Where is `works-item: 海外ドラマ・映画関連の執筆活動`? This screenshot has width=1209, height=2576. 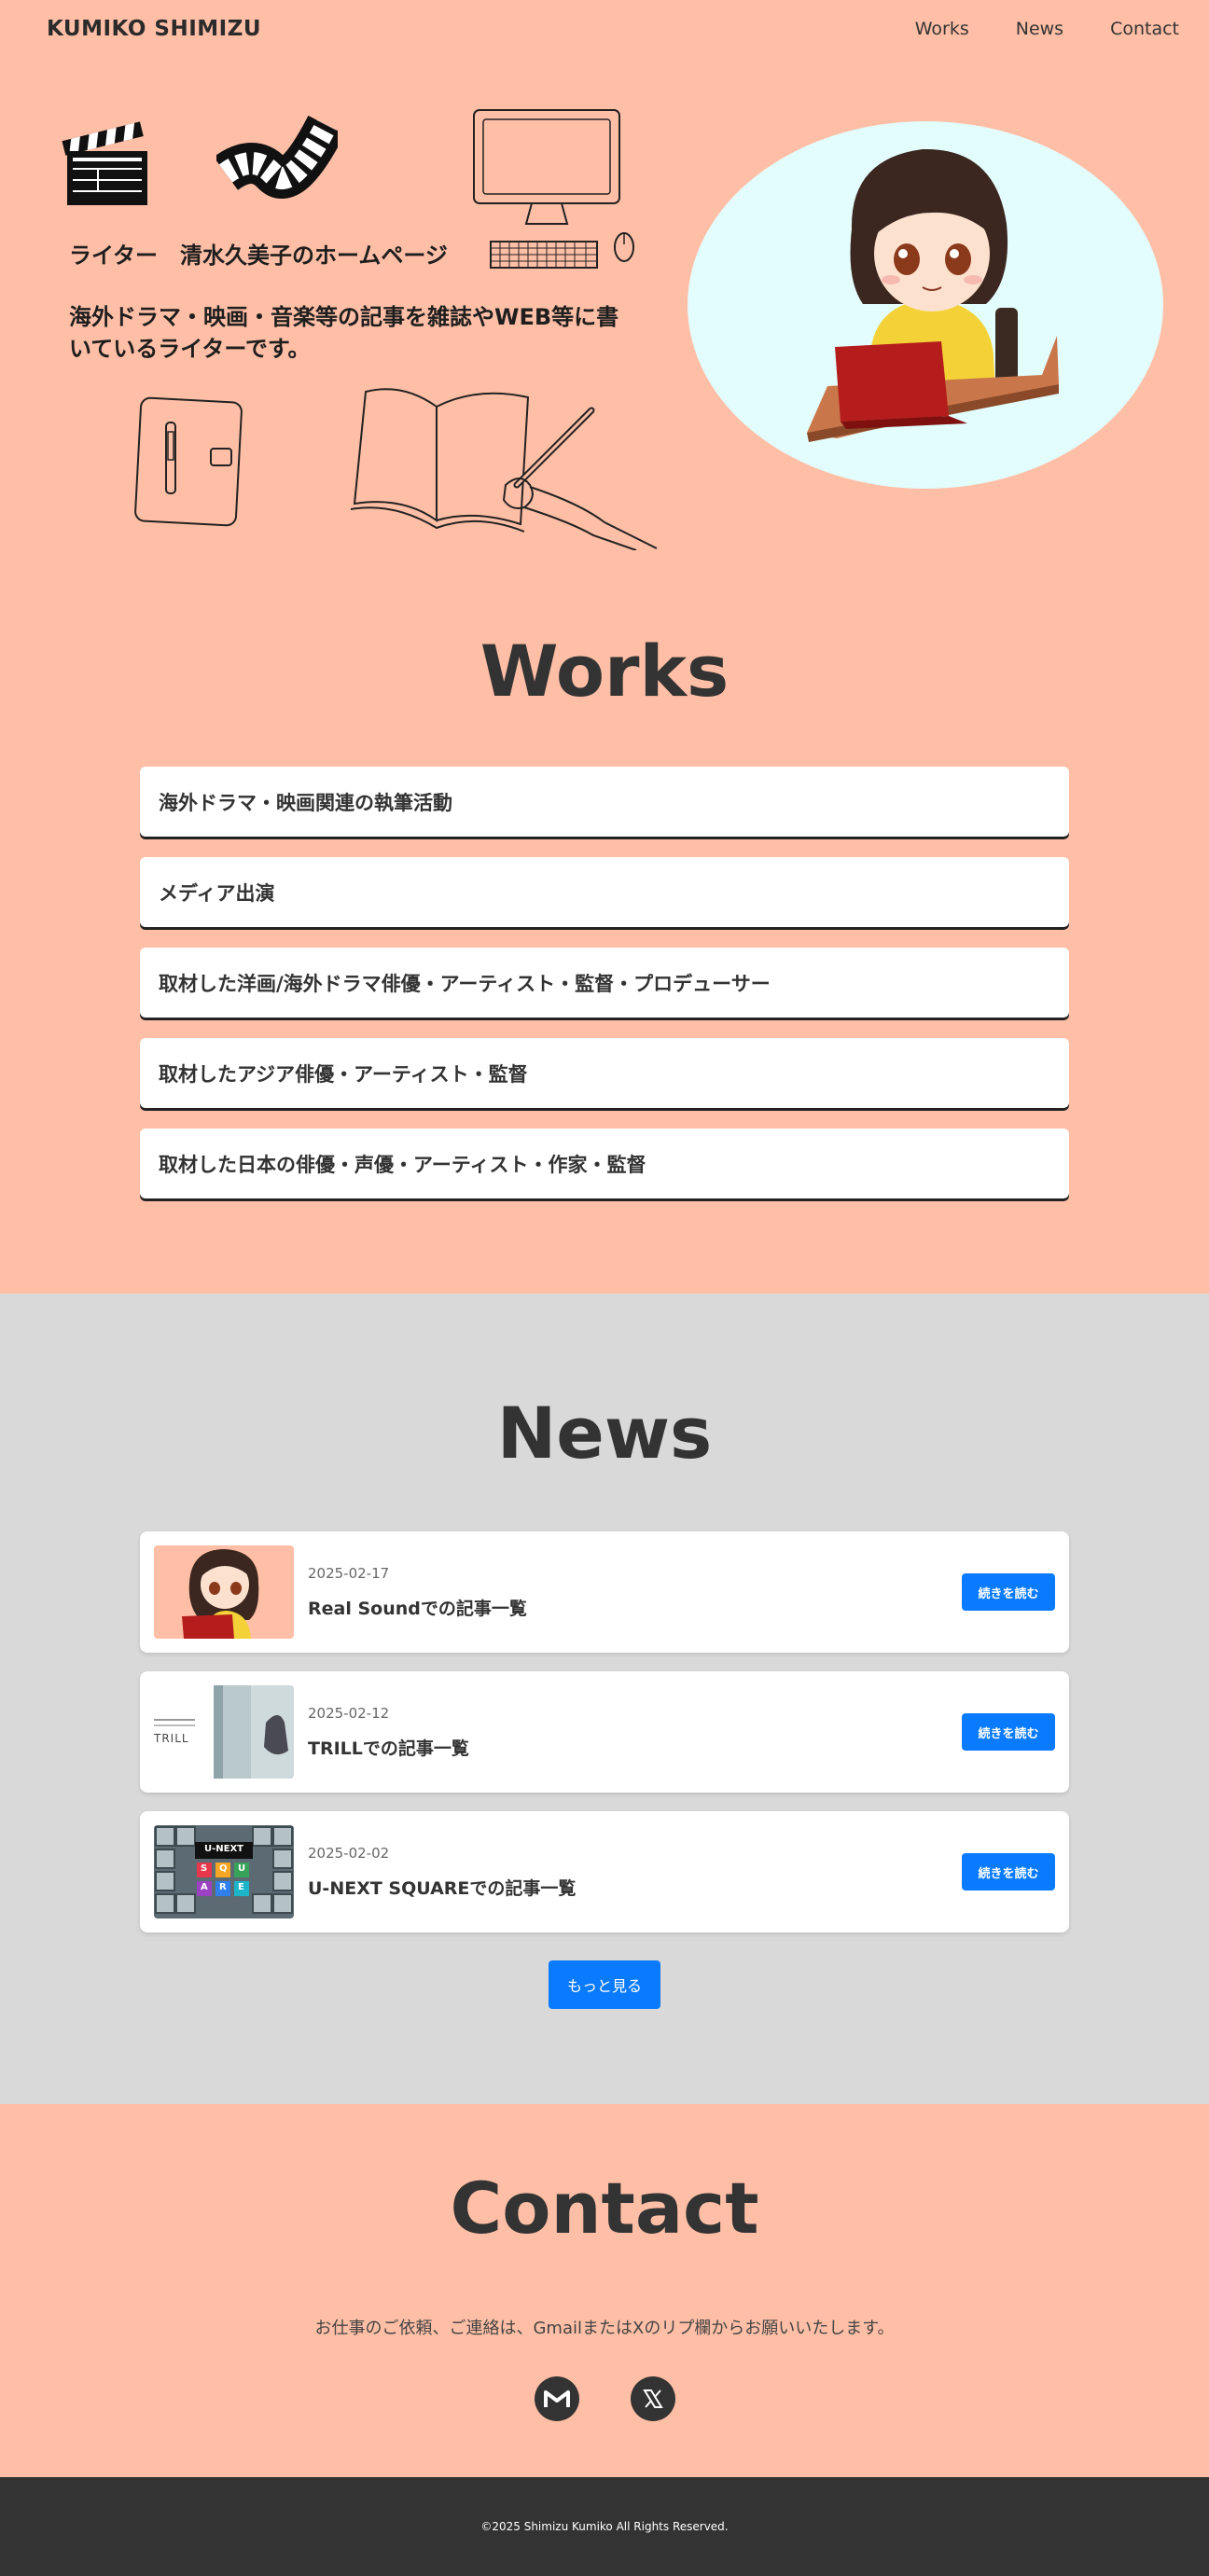 works-item: 海外ドラマ・映画関連の執筆活動 is located at coordinates (604, 802).